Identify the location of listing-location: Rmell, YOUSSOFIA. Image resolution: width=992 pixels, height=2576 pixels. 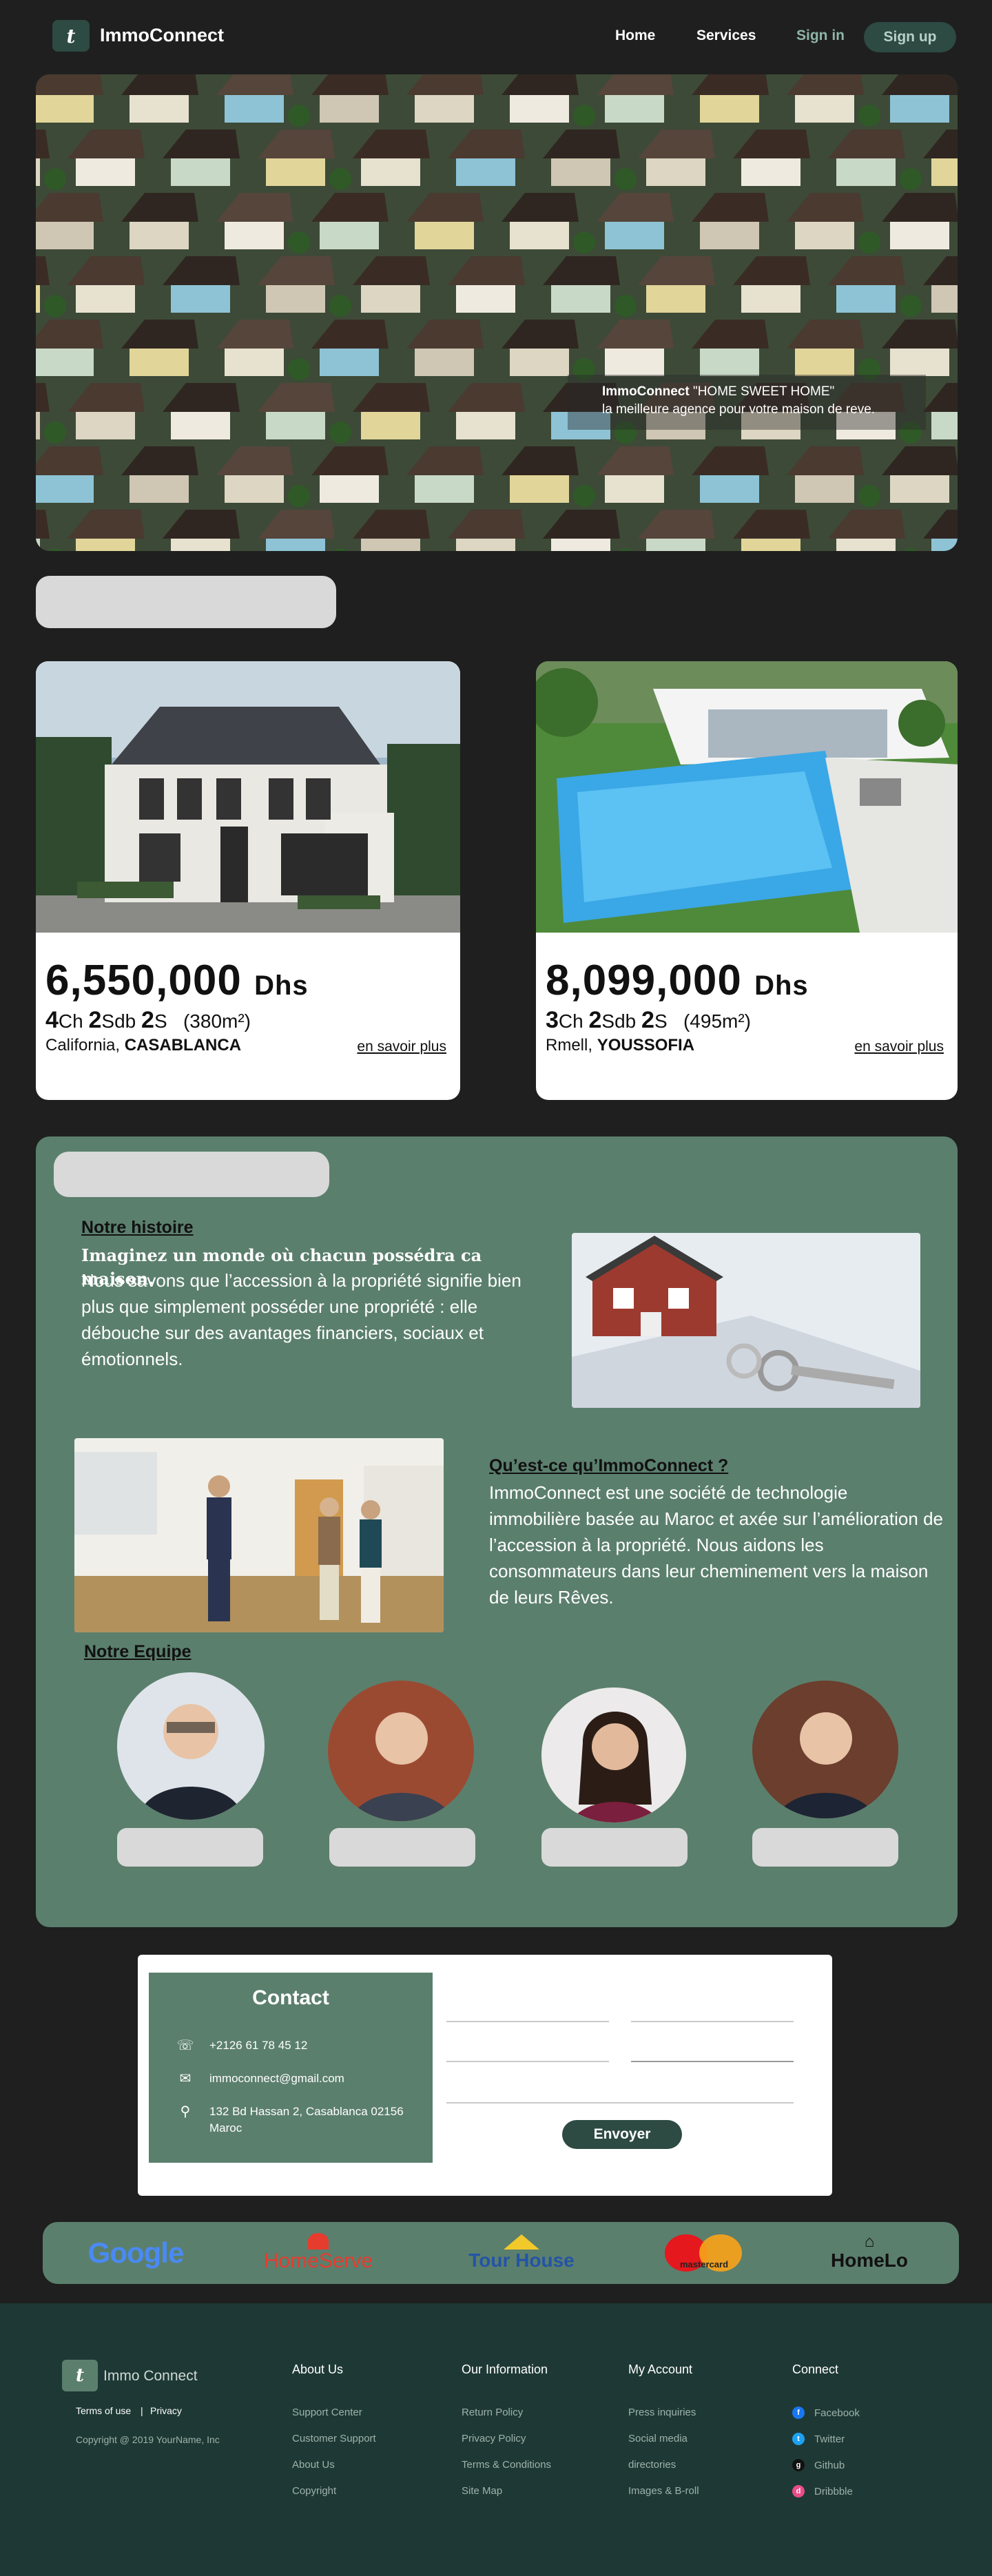
(620, 1045).